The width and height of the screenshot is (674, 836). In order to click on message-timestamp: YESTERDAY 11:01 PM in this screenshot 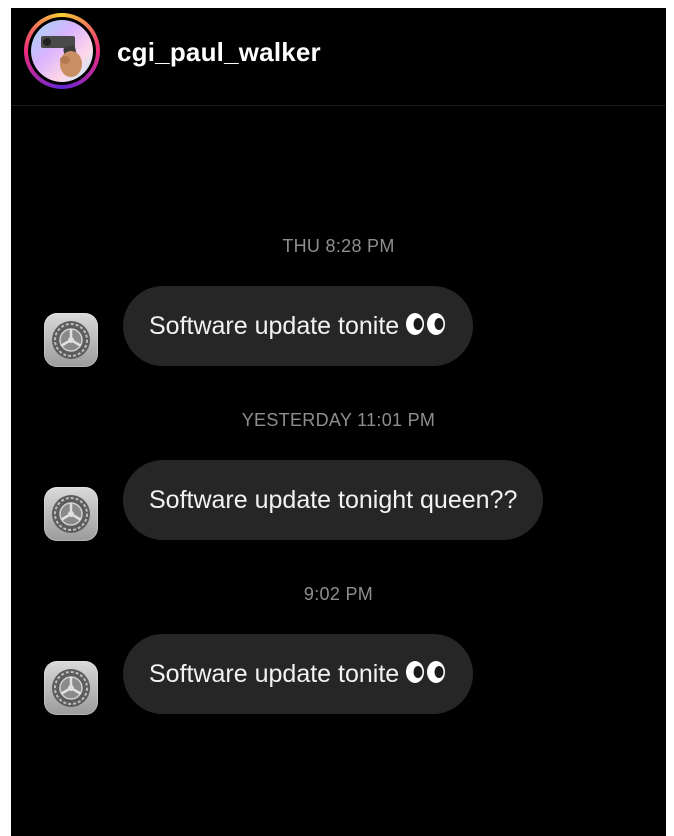, I will do `click(338, 420)`.